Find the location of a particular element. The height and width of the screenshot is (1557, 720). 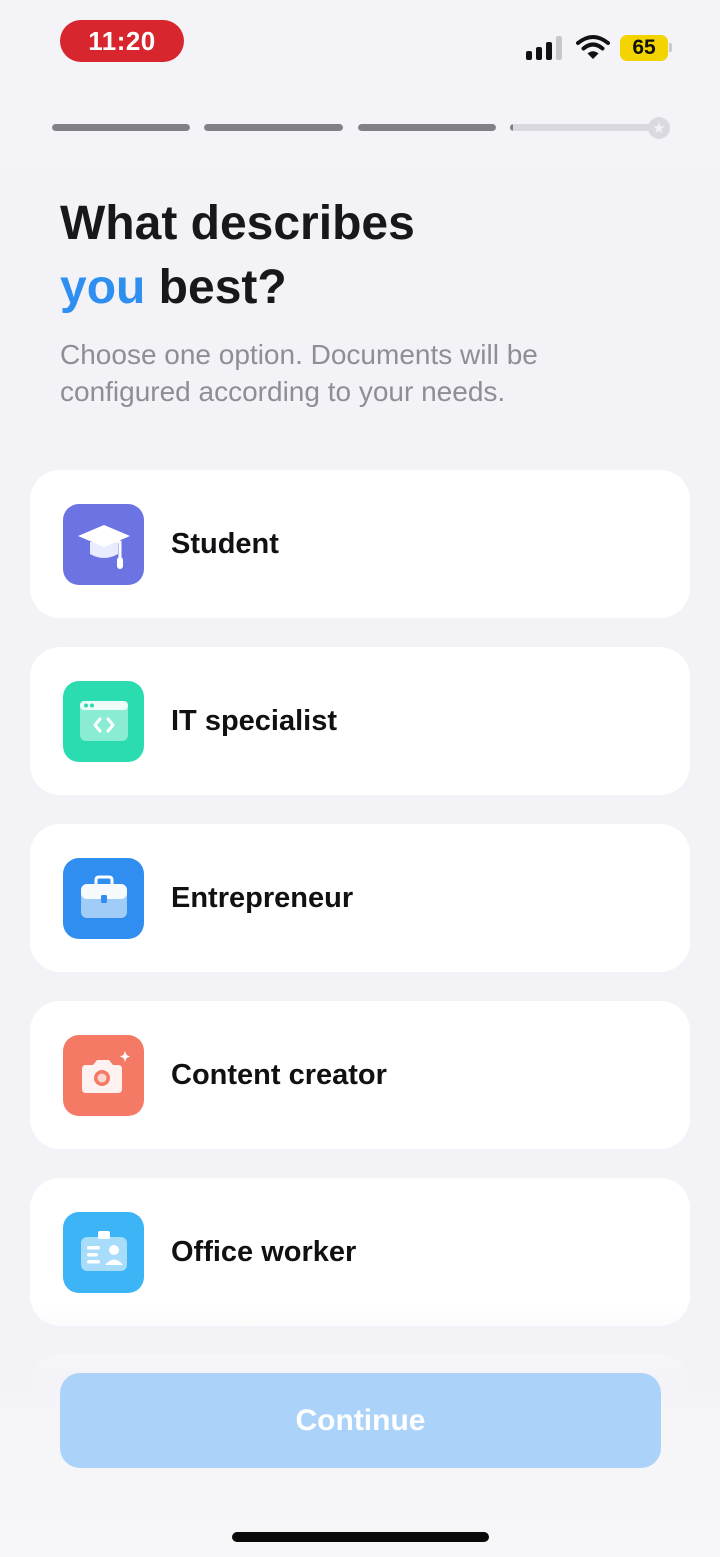

home-indicator is located at coordinates (360, 1537).